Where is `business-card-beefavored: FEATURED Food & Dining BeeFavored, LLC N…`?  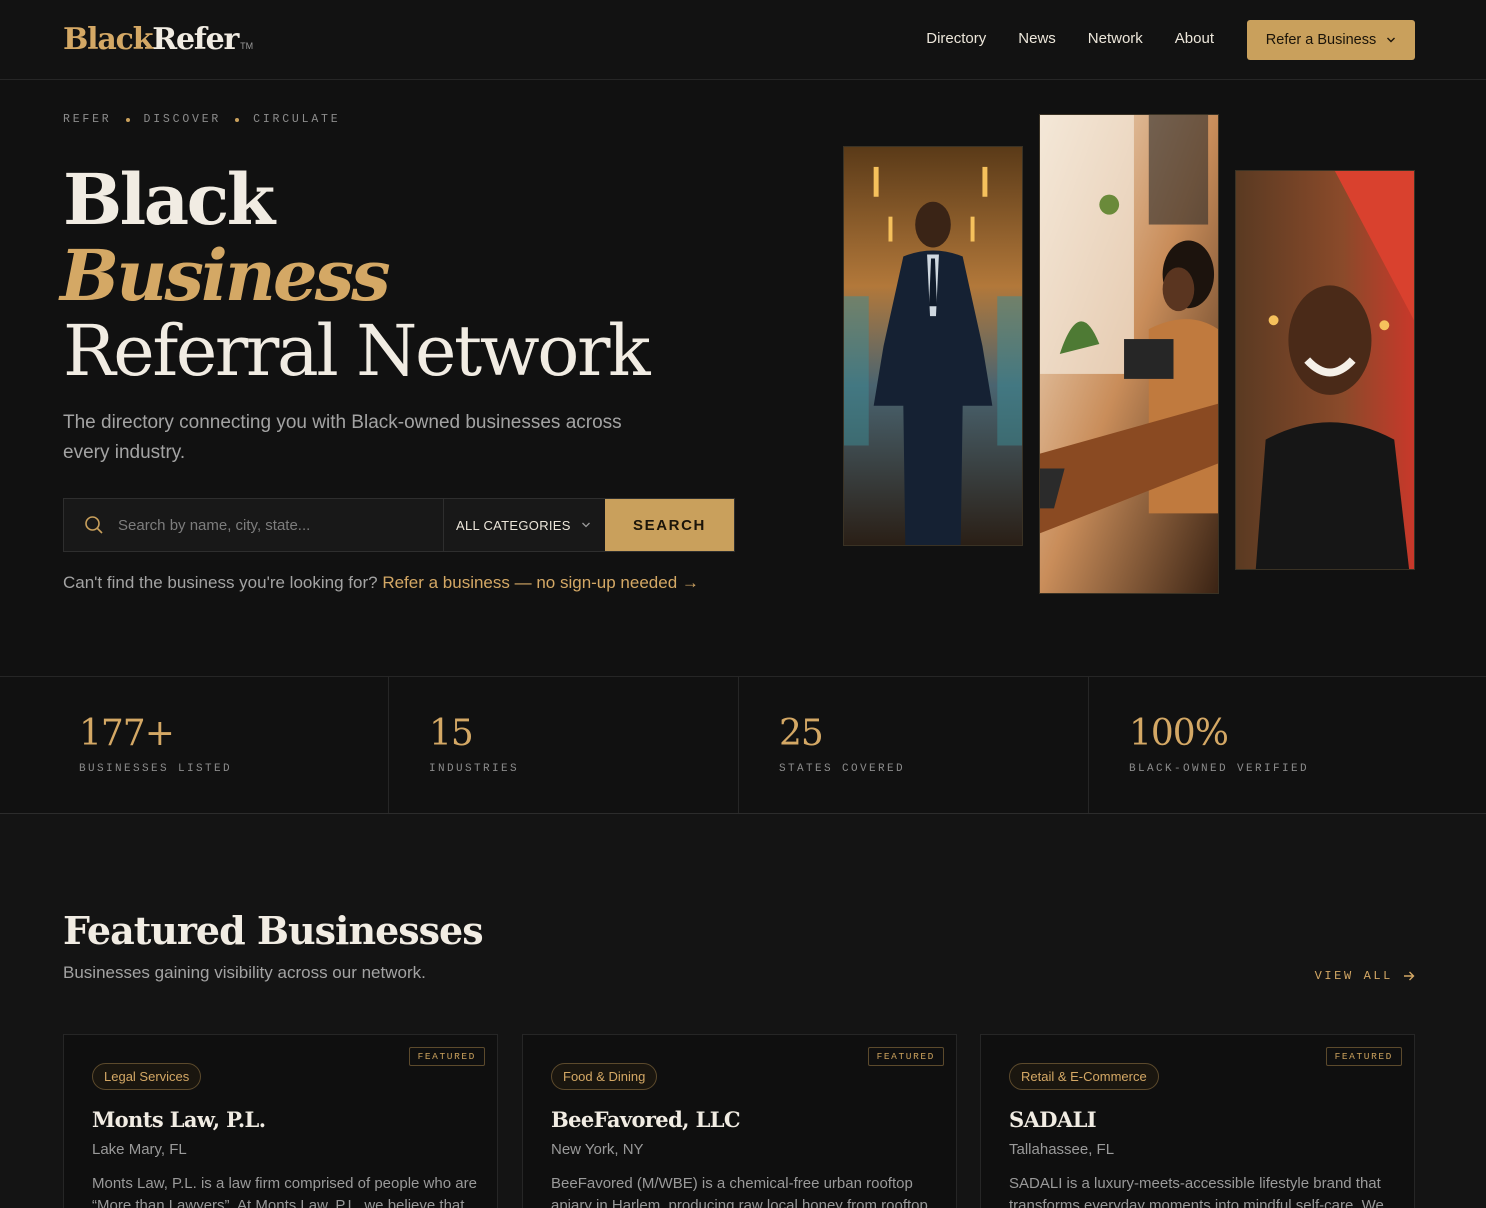
business-card-beefavored: FEATURED Food & Dining BeeFavored, LLC N… is located at coordinates (739, 1121).